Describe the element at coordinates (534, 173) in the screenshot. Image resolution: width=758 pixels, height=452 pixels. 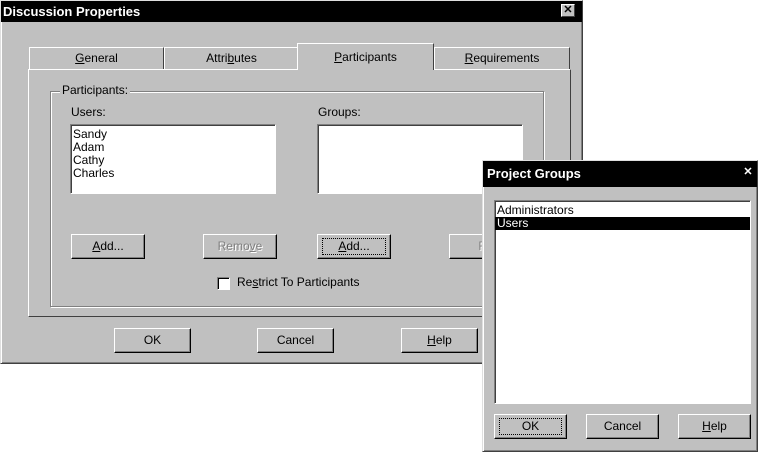
I see `dialog-title: Project Groups` at that location.